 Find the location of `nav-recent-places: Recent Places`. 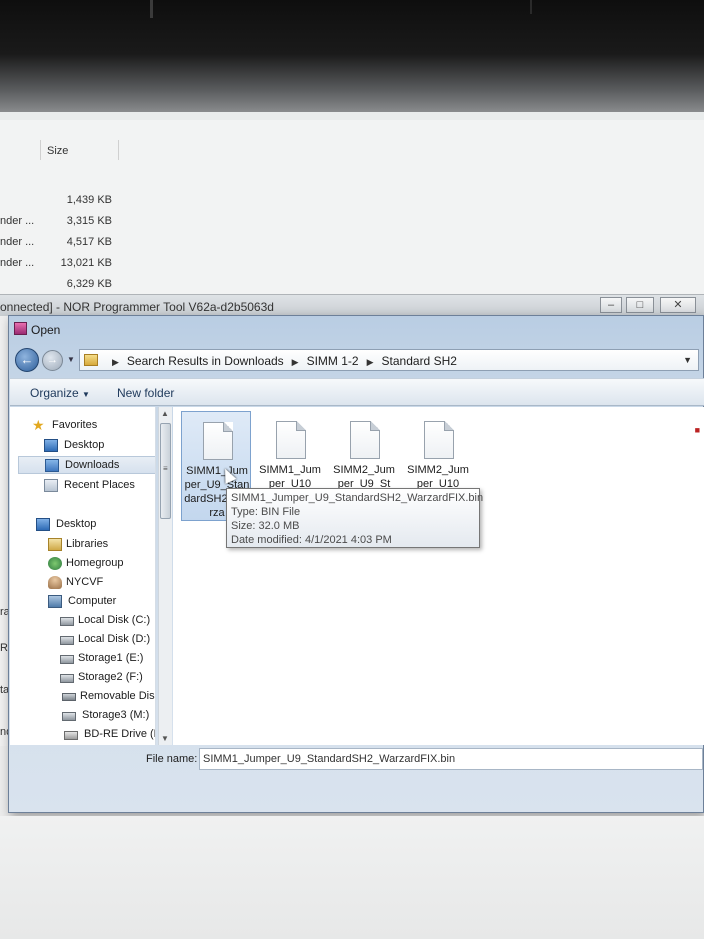

nav-recent-places: Recent Places is located at coordinates (82, 486).